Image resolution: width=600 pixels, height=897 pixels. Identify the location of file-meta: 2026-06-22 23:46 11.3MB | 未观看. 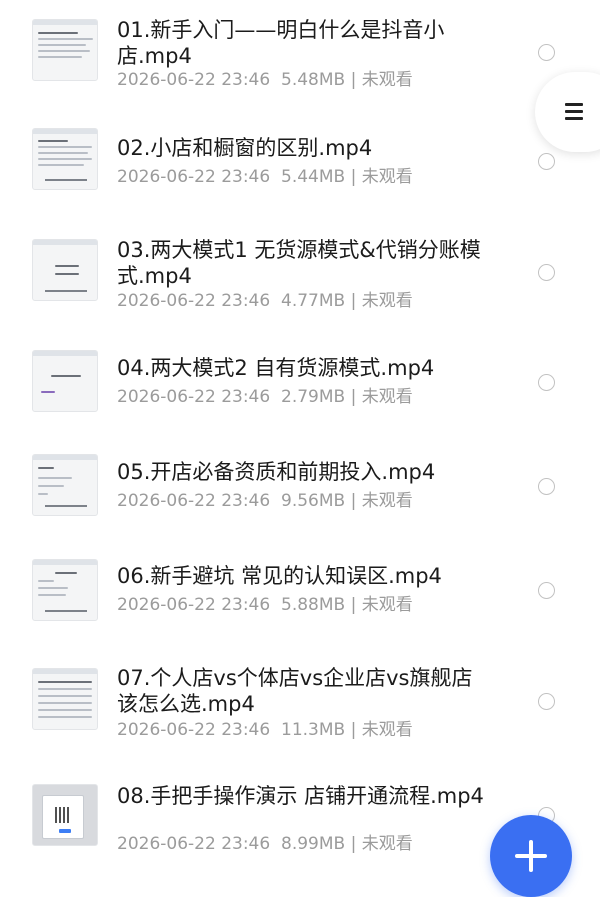
(265, 730).